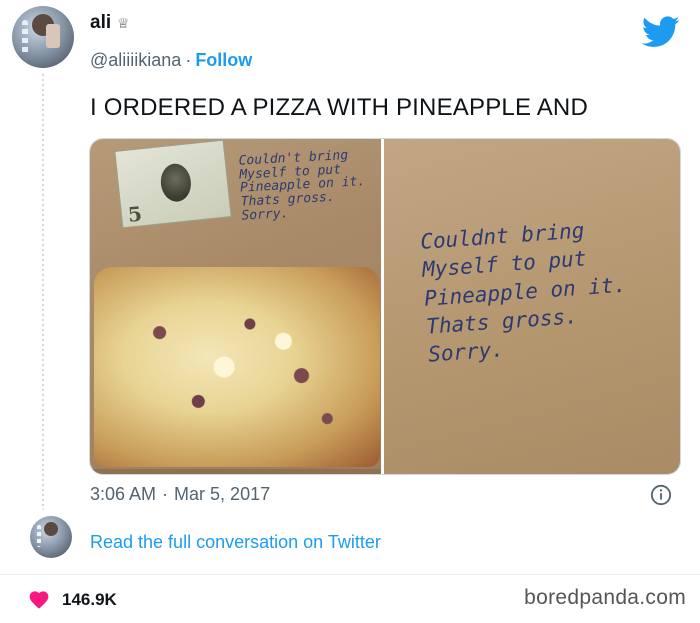  I want to click on pizza, so click(237, 367).